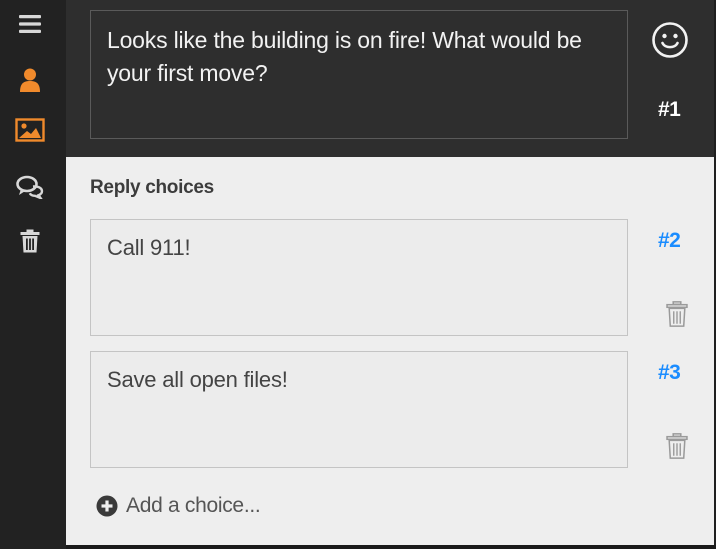 This screenshot has width=716, height=549. What do you see at coordinates (669, 240) in the screenshot?
I see `choice-number: #2` at bounding box center [669, 240].